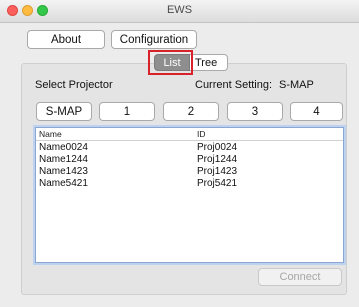 This screenshot has height=307, width=359. Describe the element at coordinates (127, 111) in the screenshot. I see `projector-button-1: 1` at that location.